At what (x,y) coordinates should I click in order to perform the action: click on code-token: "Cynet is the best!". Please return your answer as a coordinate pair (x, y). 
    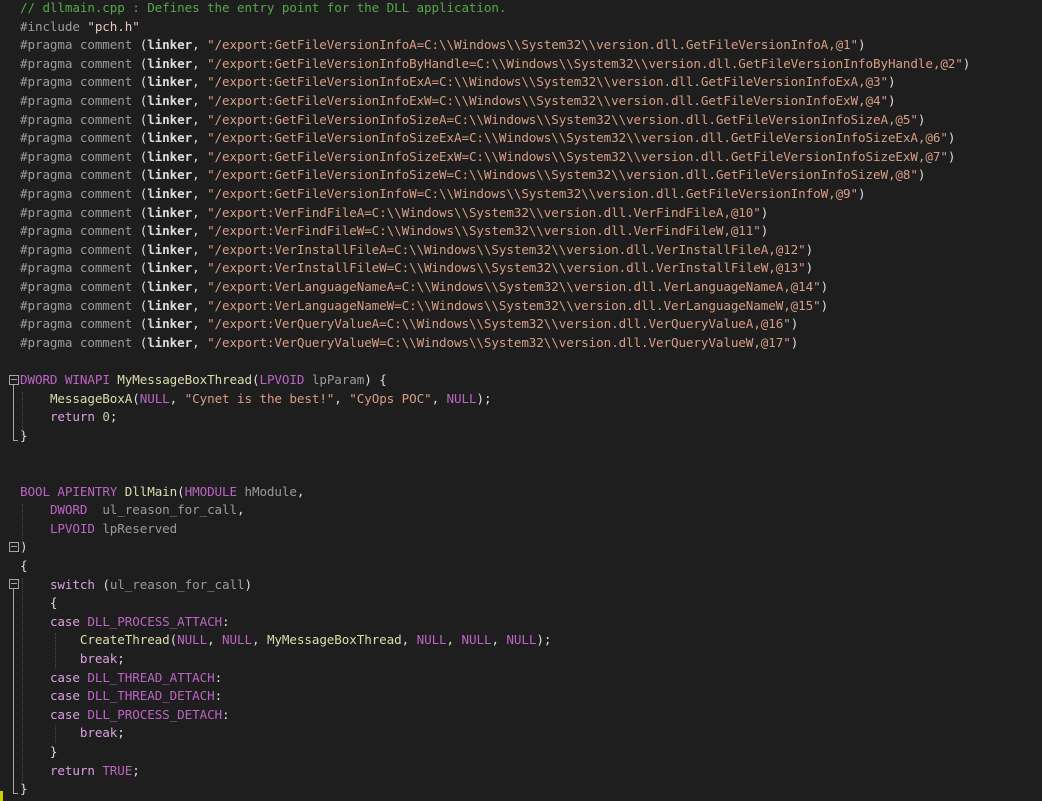
    Looking at the image, I should click on (259, 398).